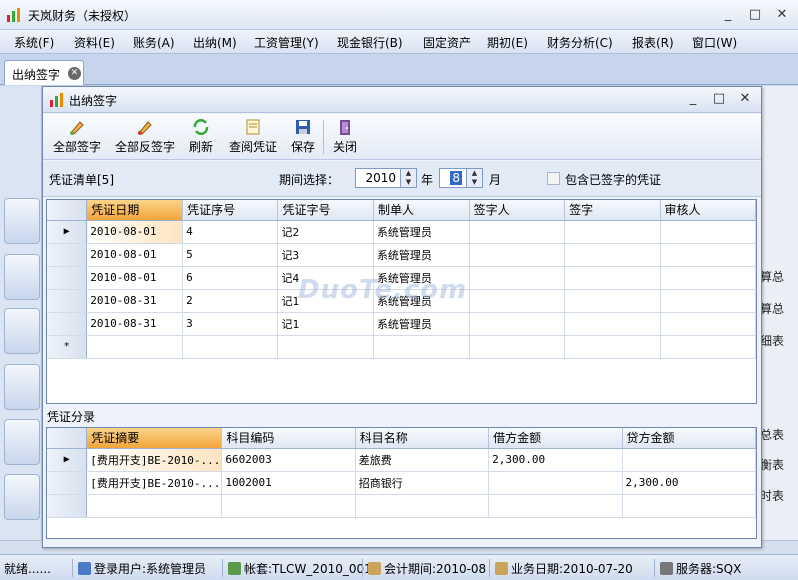 The image size is (798, 580). What do you see at coordinates (386, 178) in the screenshot?
I see `year-spinner: 2010 ▲ ▼` at bounding box center [386, 178].